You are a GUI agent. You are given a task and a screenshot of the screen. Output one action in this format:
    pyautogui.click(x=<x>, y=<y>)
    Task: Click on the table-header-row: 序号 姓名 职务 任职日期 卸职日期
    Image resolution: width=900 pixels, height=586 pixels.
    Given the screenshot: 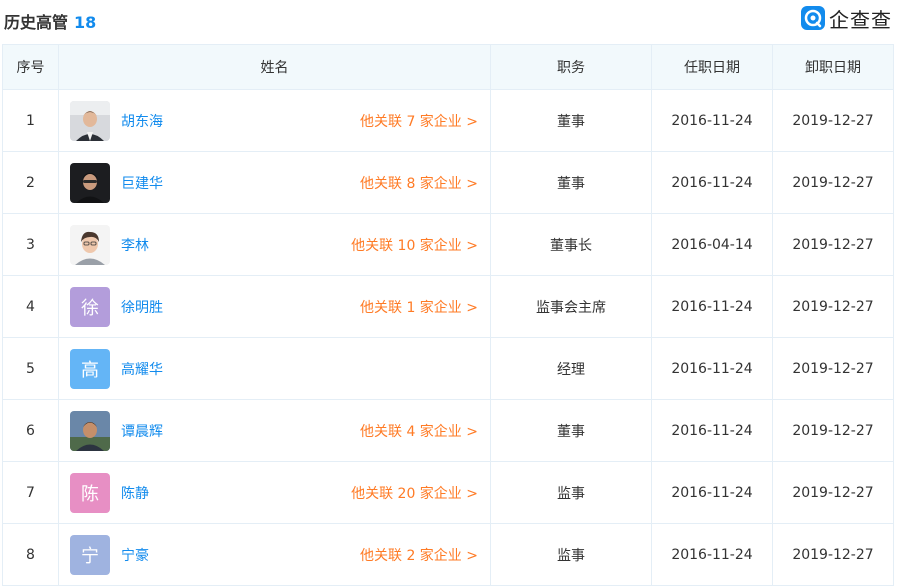 What is the action you would take?
    pyautogui.click(x=448, y=67)
    